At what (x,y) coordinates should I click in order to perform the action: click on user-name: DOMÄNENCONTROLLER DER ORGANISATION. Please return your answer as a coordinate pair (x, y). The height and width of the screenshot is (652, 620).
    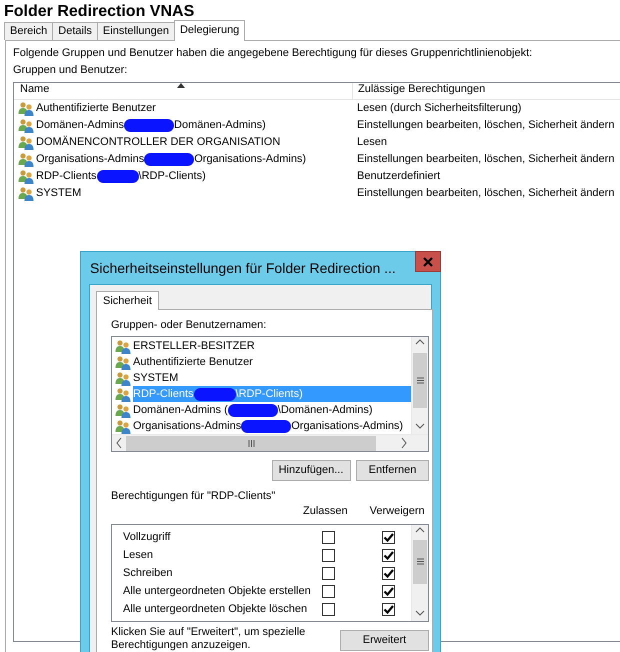
    Looking at the image, I should click on (158, 143).